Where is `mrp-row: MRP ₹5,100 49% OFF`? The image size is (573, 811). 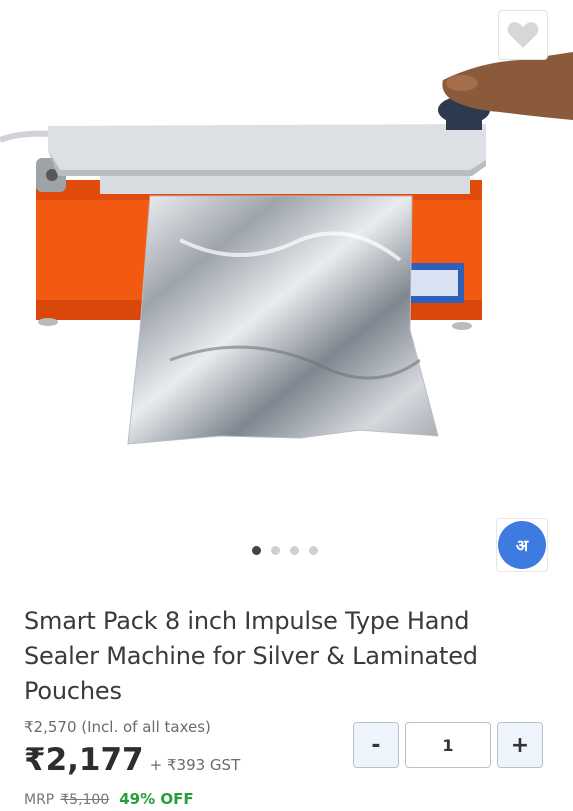
mrp-row: MRP ₹5,100 49% OFF is located at coordinates (109, 799).